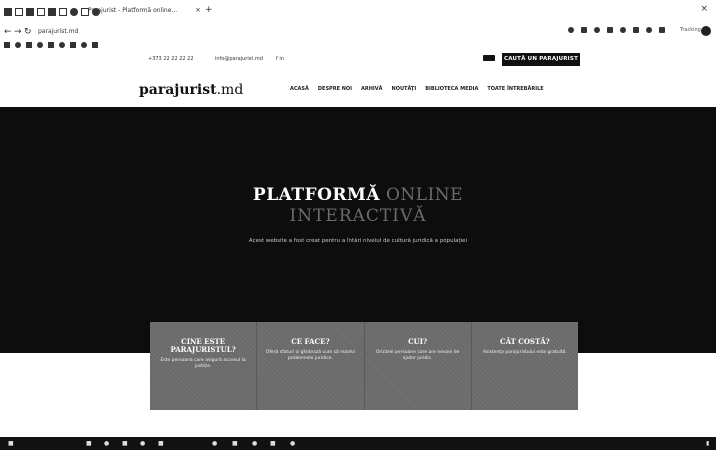 This screenshot has width=716, height=450. What do you see at coordinates (418, 341) in the screenshot?
I see `card-title: CUI?` at bounding box center [418, 341].